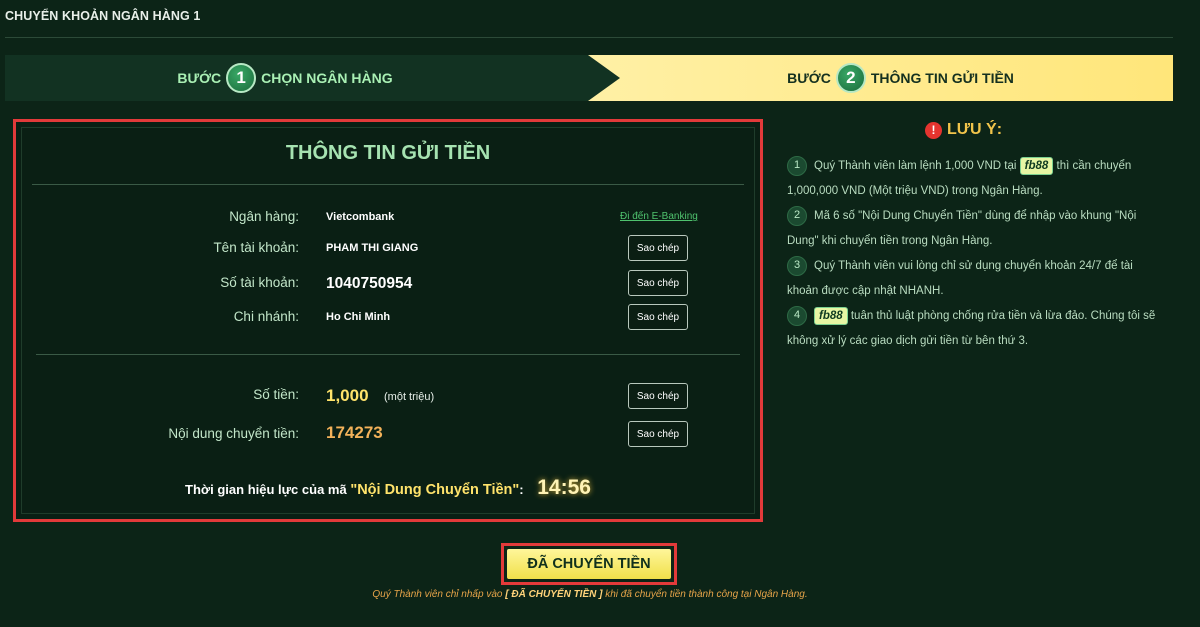  Describe the element at coordinates (659, 216) in the screenshot. I see `ebanking-link: Đi đến E-Banking` at that location.